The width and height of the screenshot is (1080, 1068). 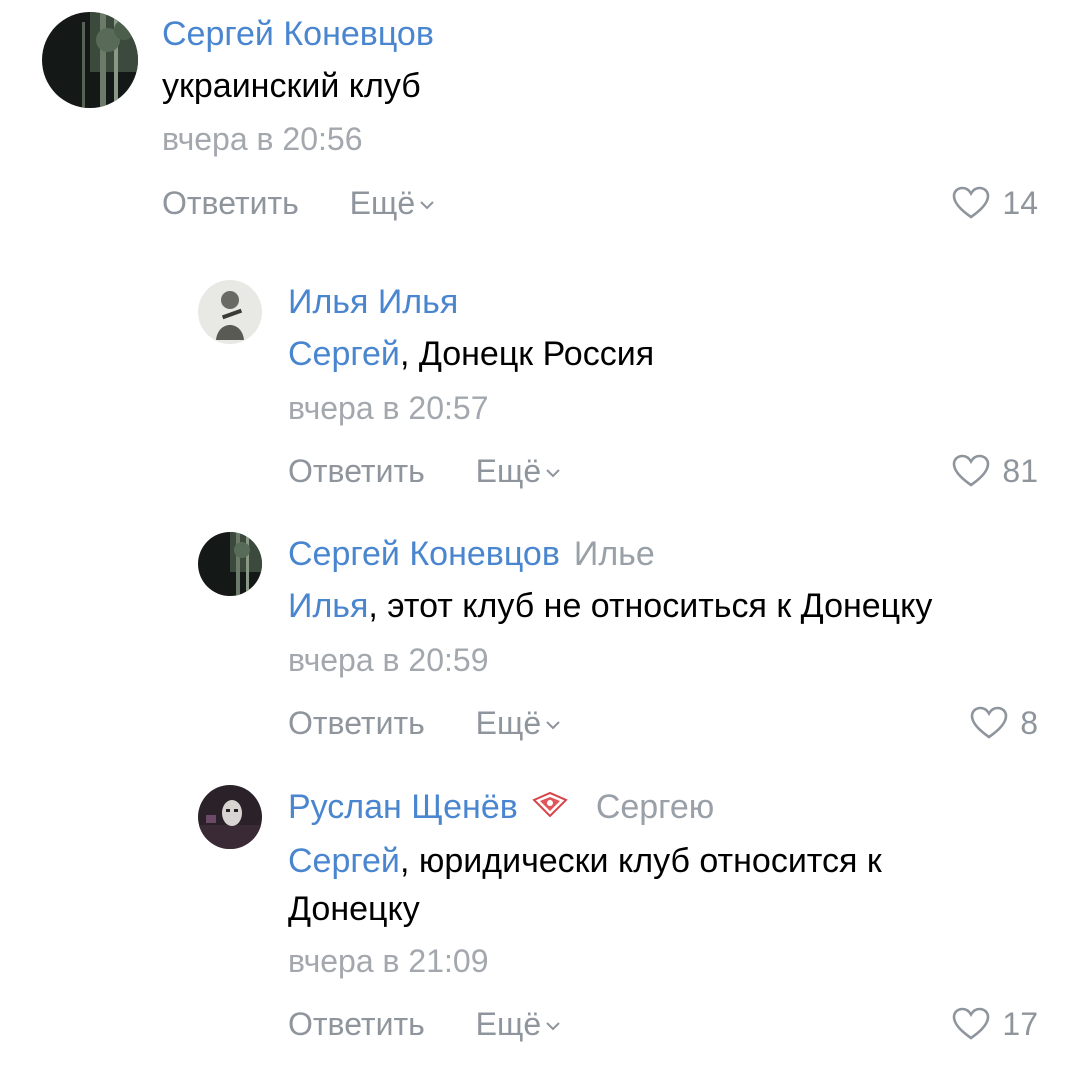 I want to click on comment-text: Илья, этот клуб не относиться к Донецку, so click(x=610, y=606).